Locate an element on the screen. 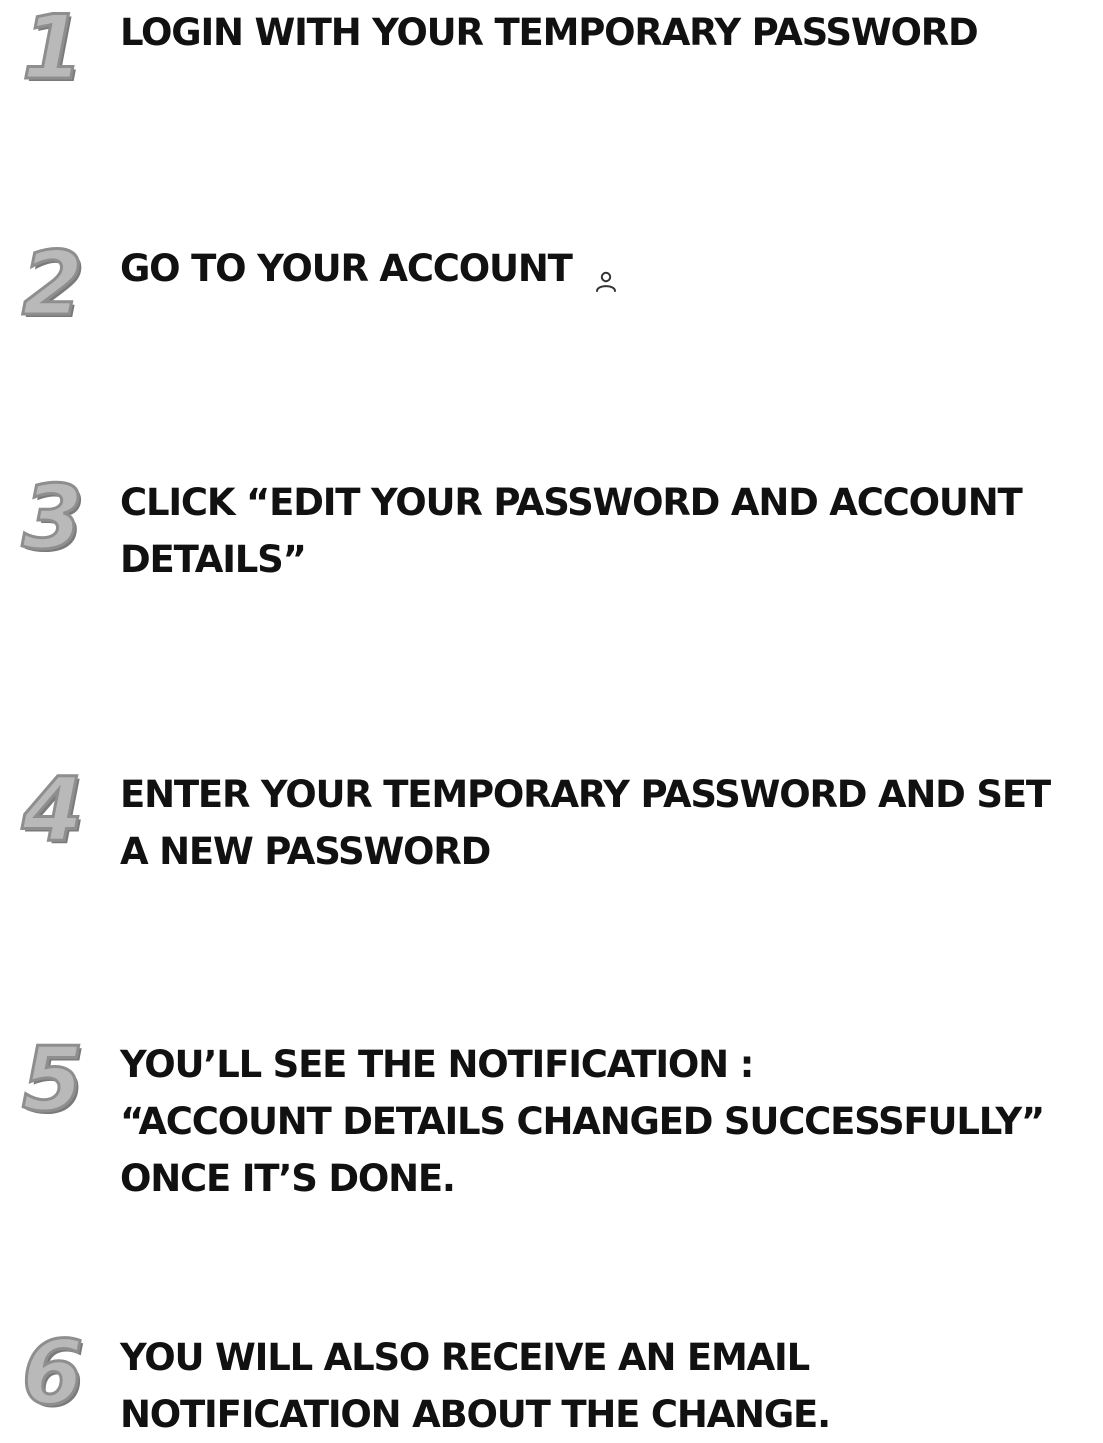  step-number: 5 is located at coordinates (53, 1079).